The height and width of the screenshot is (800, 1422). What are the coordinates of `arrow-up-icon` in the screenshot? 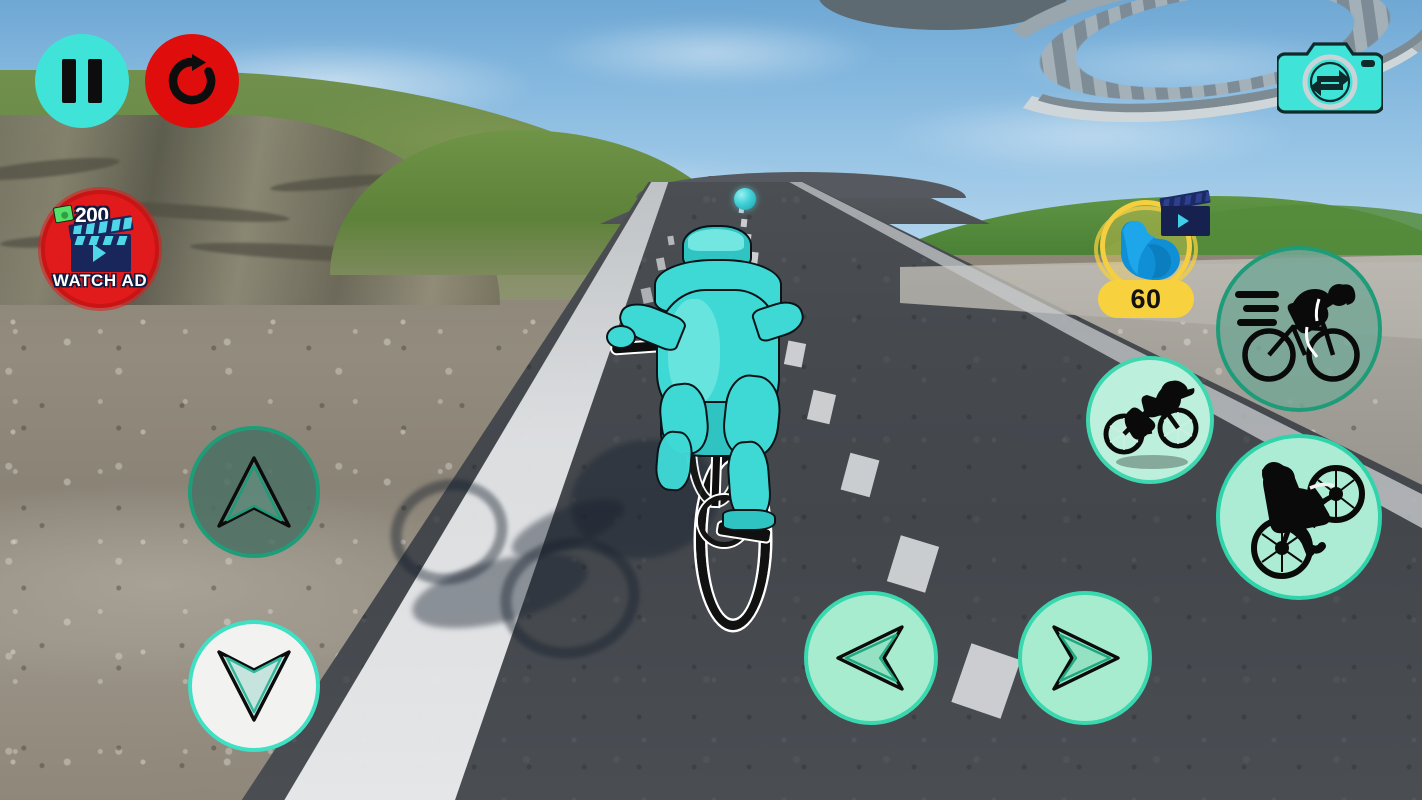 It's located at (254, 492).